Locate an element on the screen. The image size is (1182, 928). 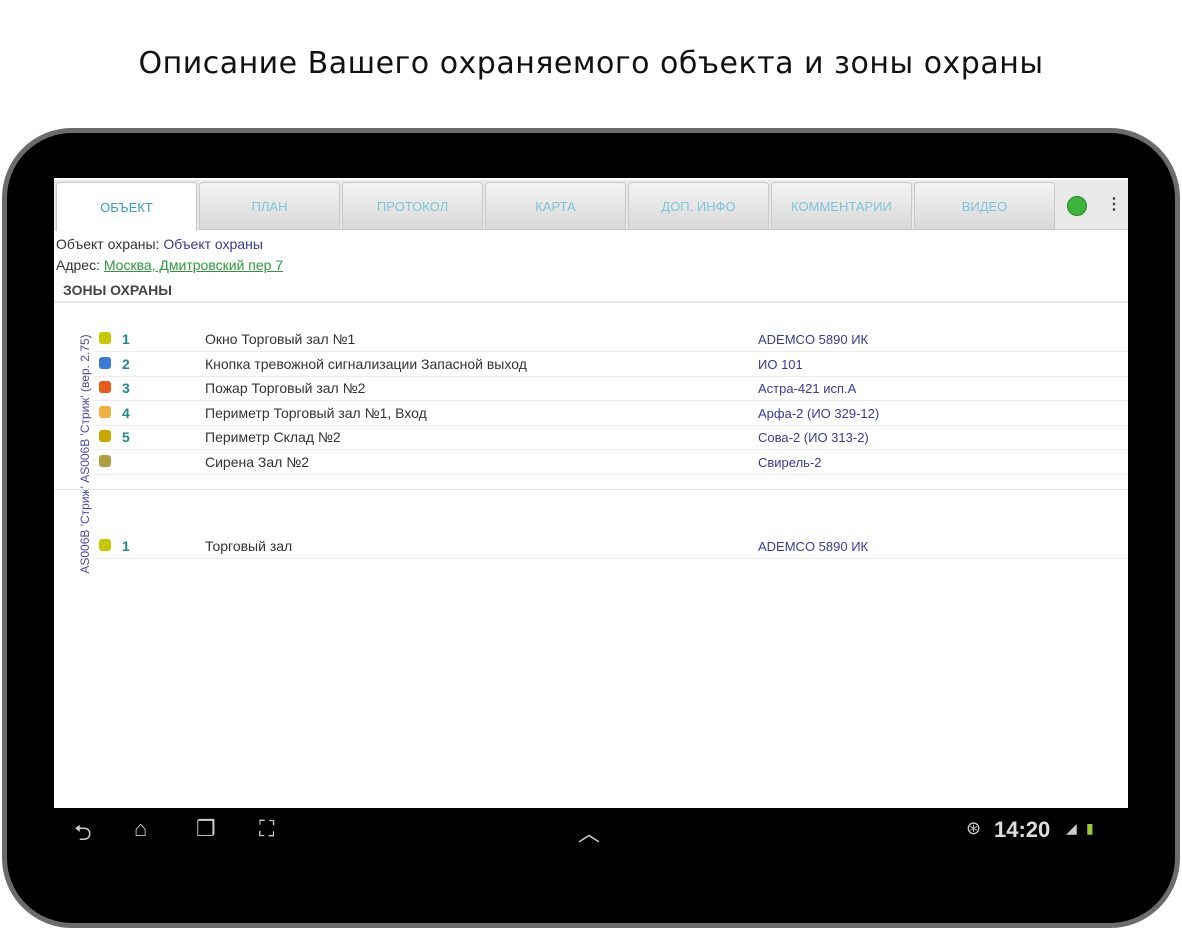
zone-device: Астра-421 исп.А is located at coordinates (807, 388).